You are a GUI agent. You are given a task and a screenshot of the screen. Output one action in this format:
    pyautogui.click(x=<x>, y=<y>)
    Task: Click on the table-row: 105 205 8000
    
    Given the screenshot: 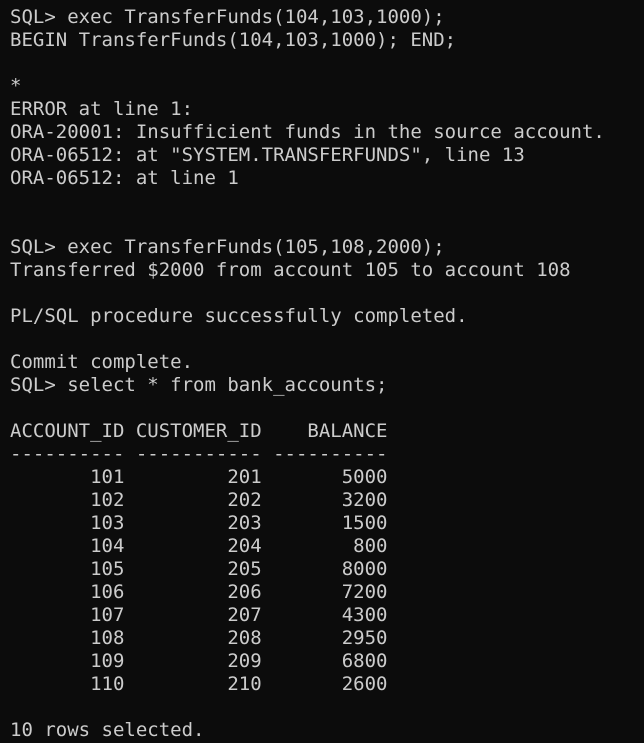 What is the action you would take?
    pyautogui.click(x=199, y=569)
    